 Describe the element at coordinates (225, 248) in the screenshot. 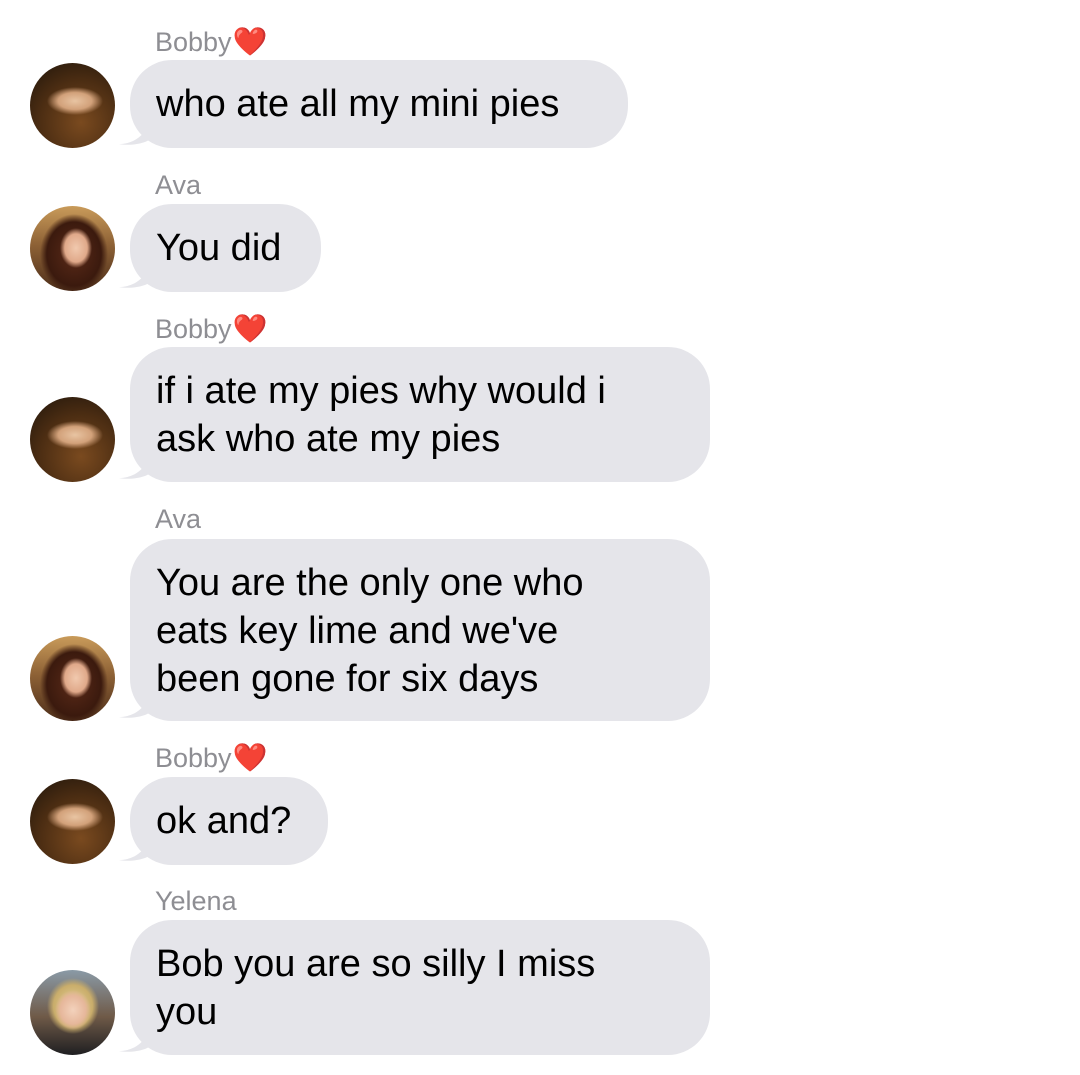

I see `message-bubble: You did` at that location.